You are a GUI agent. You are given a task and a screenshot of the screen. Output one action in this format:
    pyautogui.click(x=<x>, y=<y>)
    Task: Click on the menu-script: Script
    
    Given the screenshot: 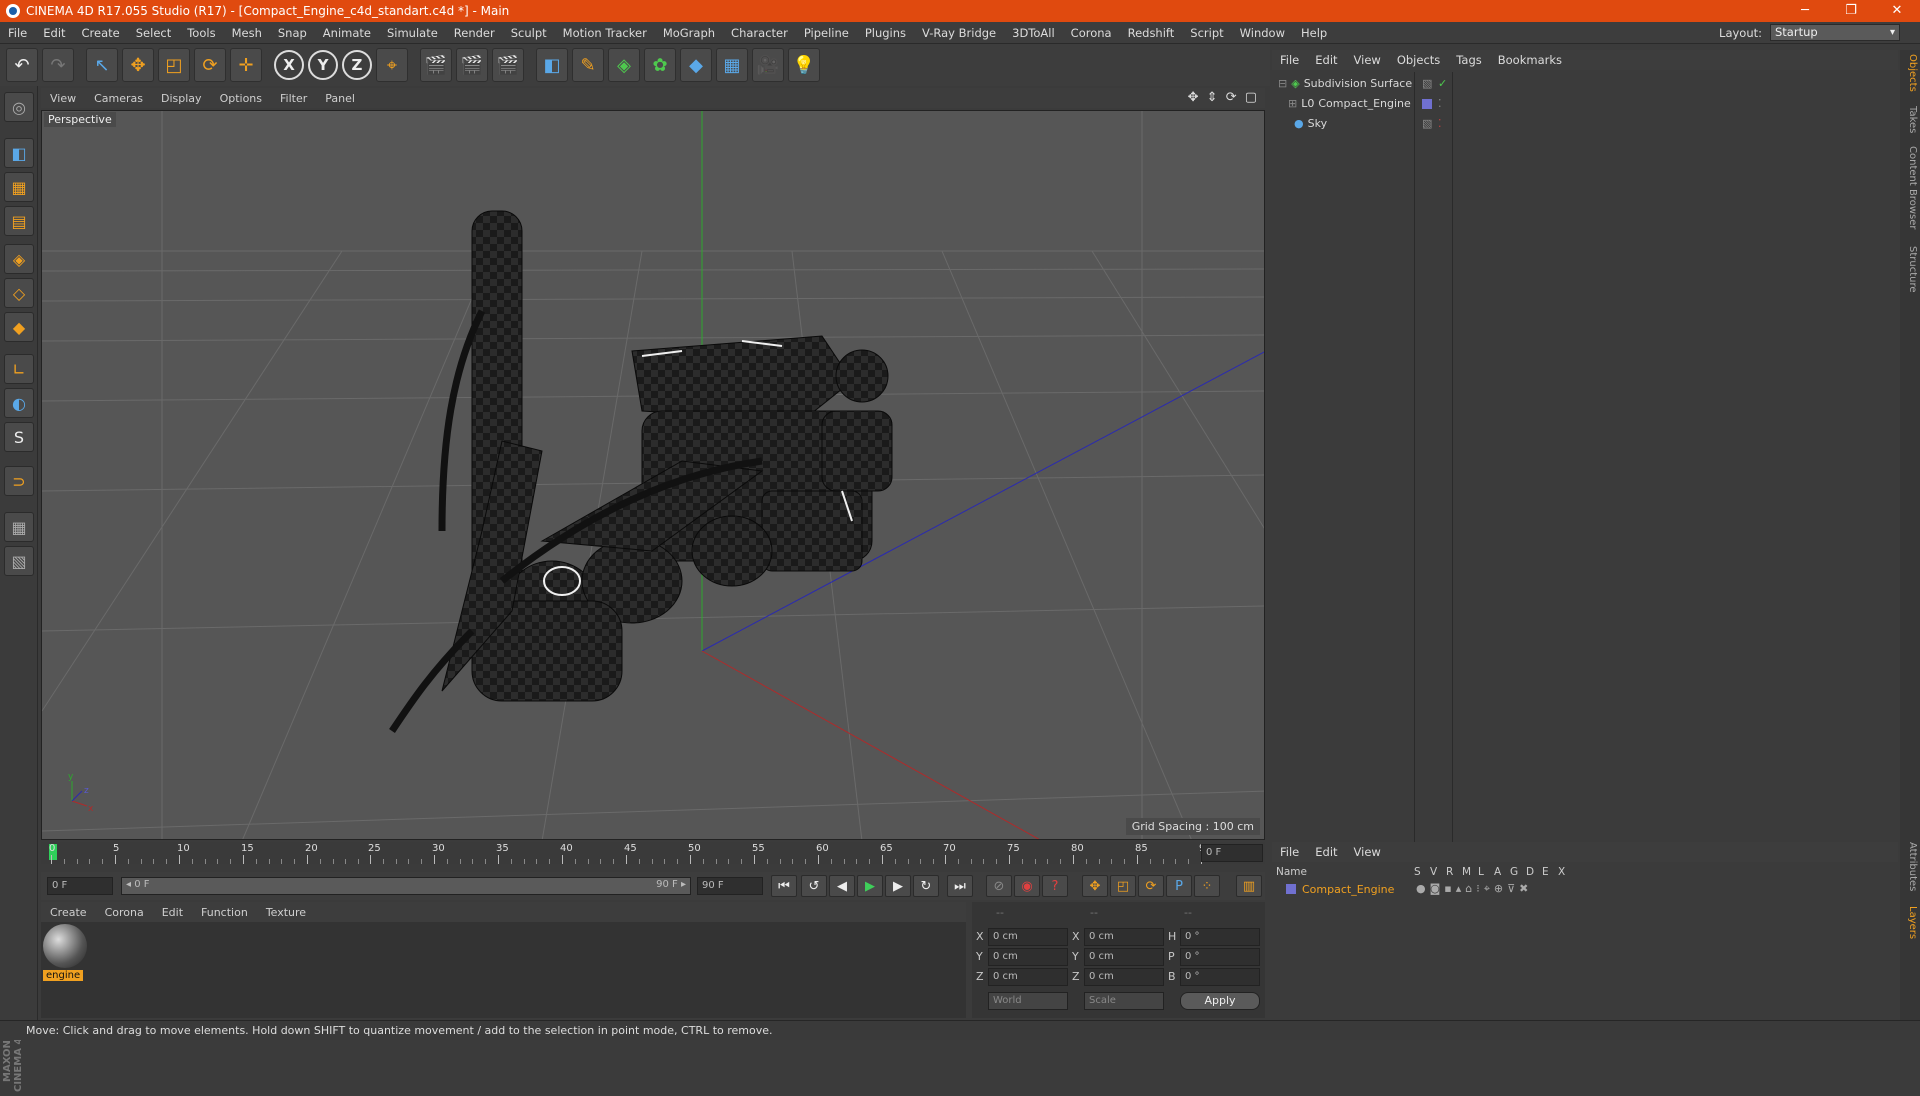 What is the action you would take?
    pyautogui.click(x=1206, y=33)
    